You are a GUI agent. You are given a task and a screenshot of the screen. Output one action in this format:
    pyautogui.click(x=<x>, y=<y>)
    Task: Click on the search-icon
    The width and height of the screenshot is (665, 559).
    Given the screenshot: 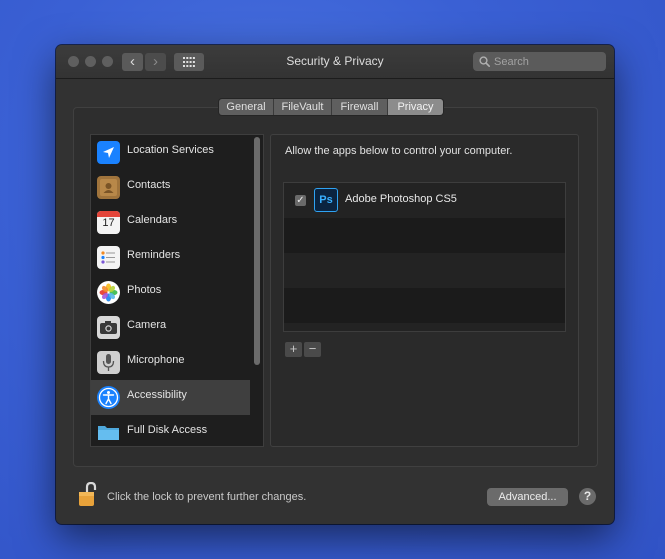 What is the action you would take?
    pyautogui.click(x=484, y=61)
    